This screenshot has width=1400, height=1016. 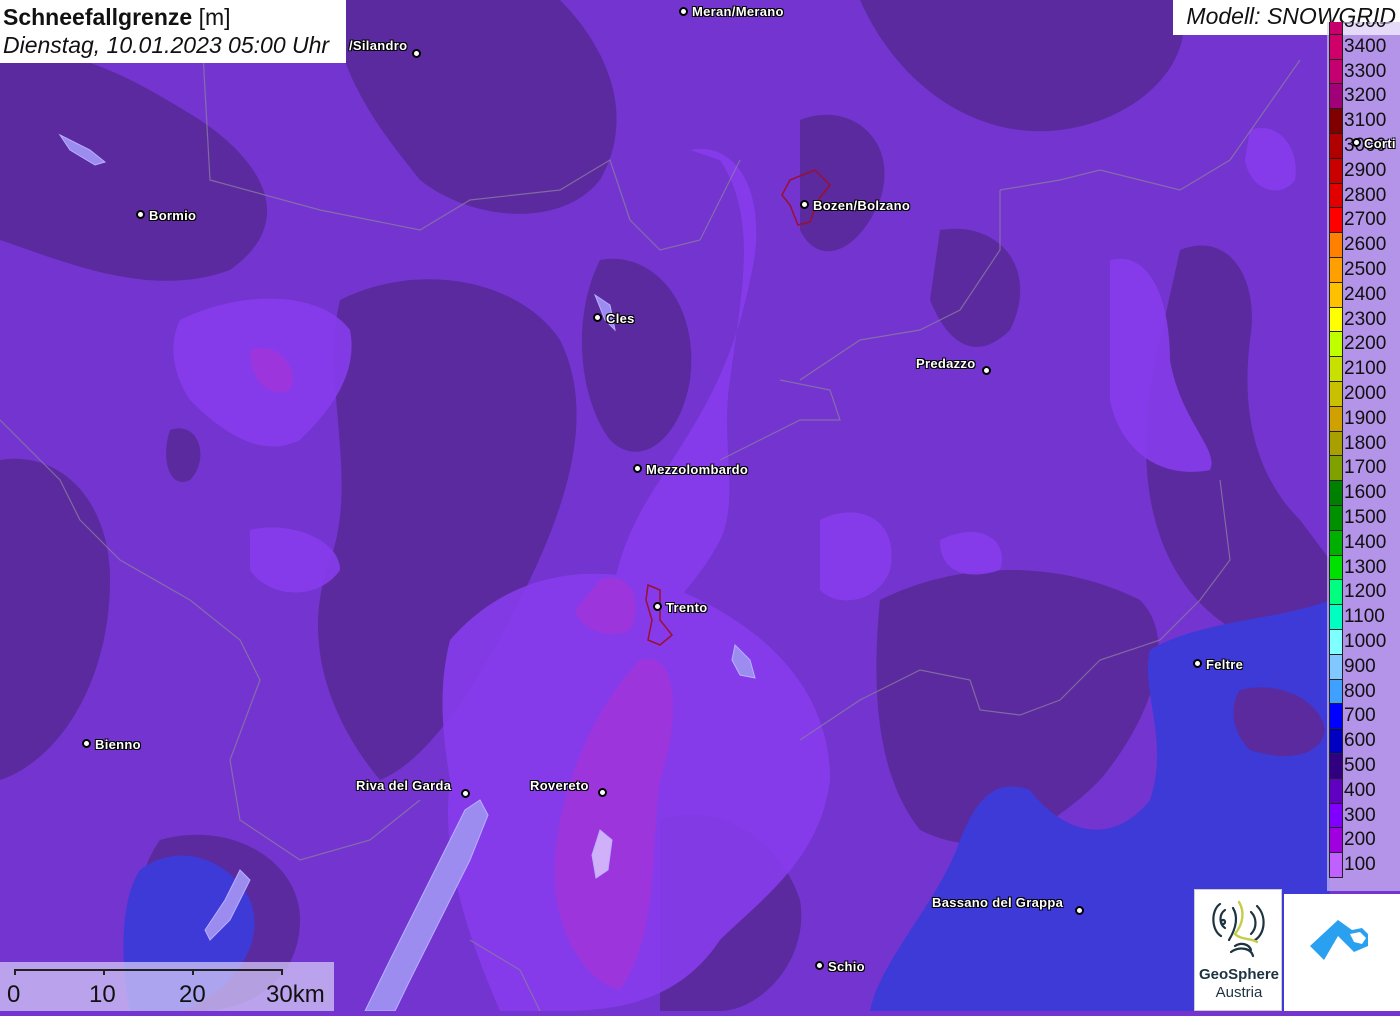 I want to click on geosphere-austria-logo: GeoSphere Austria, so click(x=1238, y=950).